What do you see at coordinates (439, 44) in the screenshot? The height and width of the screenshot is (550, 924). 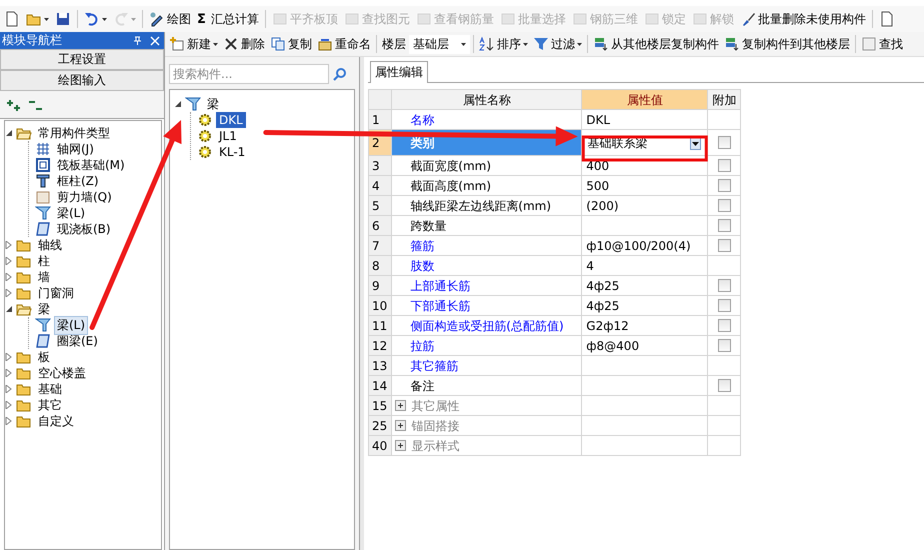 I see `floor-dropdown: 基础层` at bounding box center [439, 44].